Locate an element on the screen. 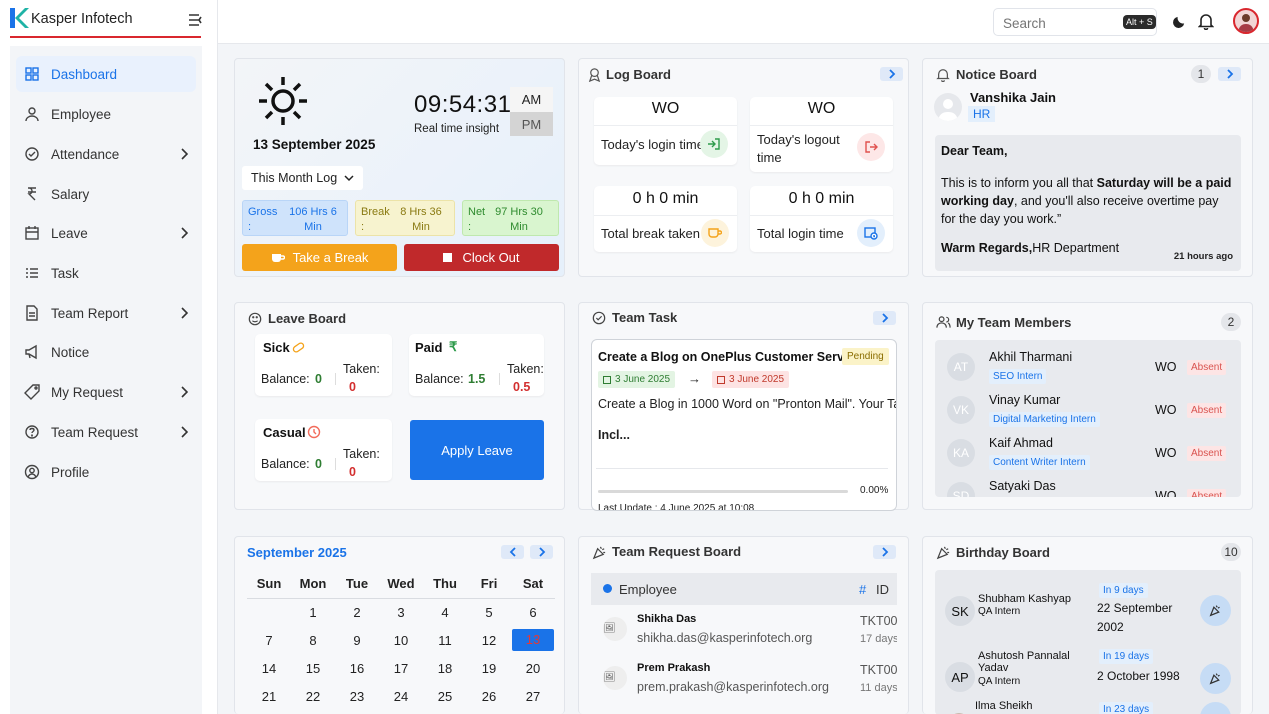 The height and width of the screenshot is (714, 1269). user-avatar is located at coordinates (1246, 21).